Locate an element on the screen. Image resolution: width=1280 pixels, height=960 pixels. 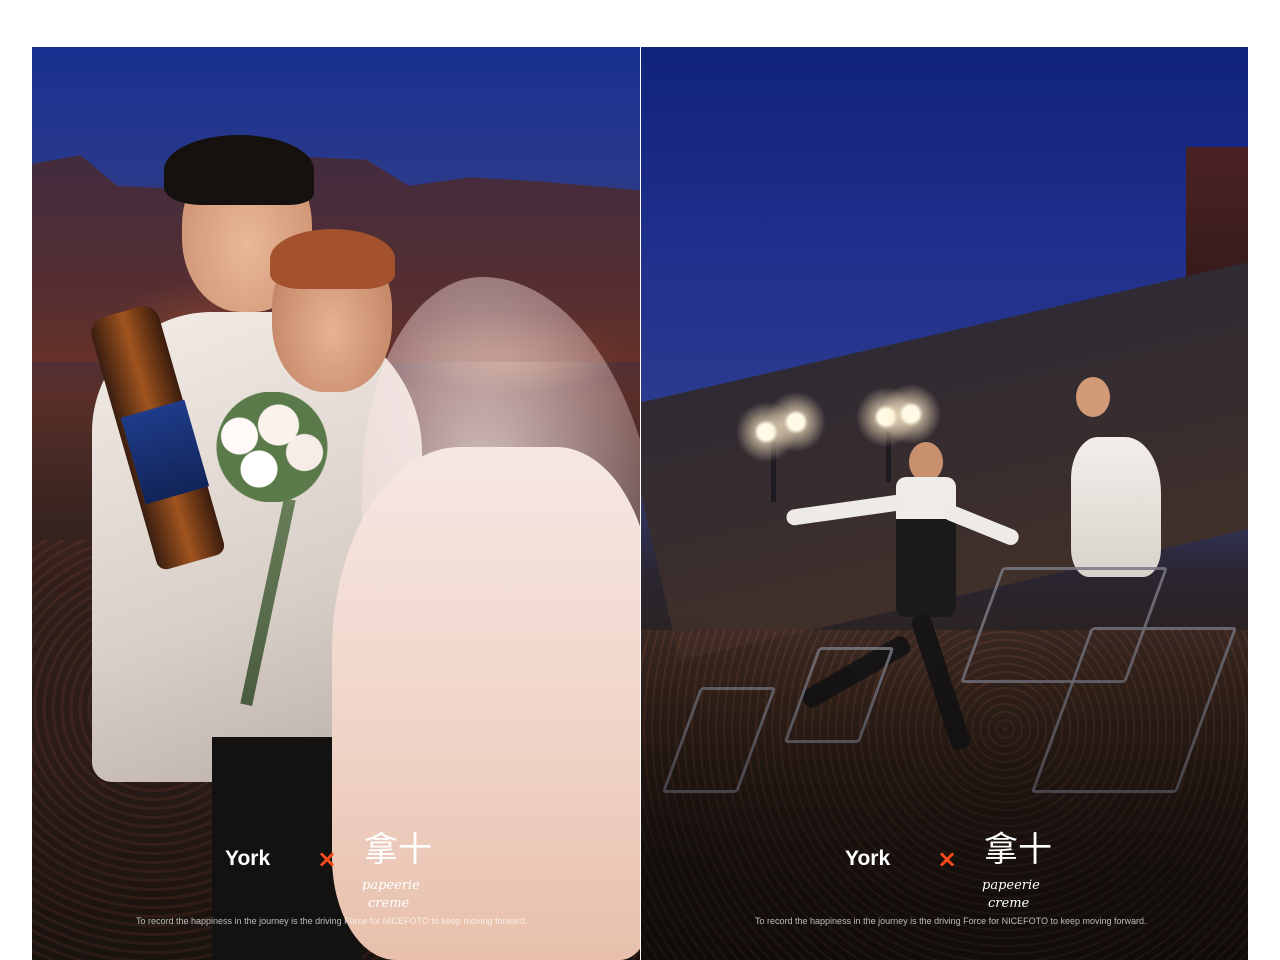
bride-head is located at coordinates (1093, 397).